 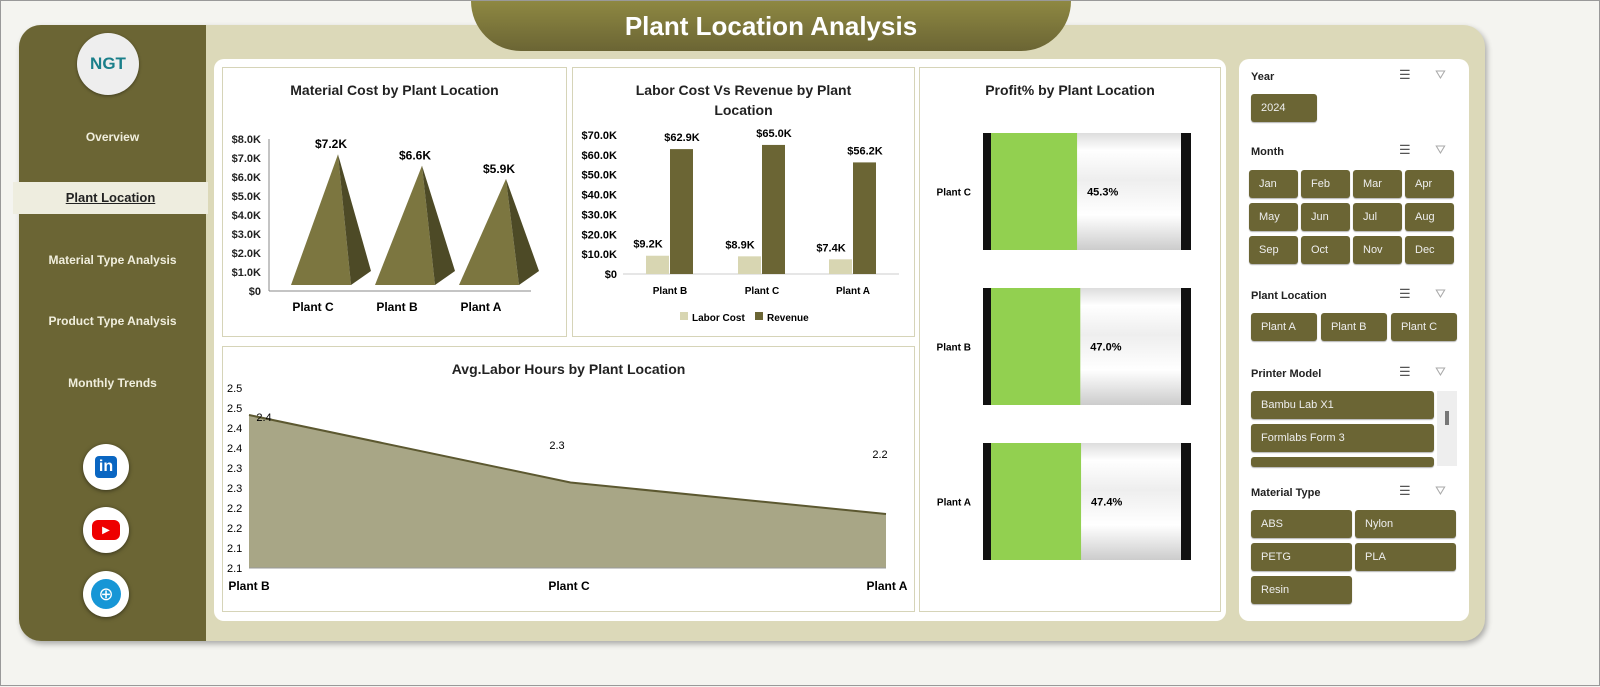 I want to click on slicer-item: Bambu Lab X1, so click(x=1342, y=405).